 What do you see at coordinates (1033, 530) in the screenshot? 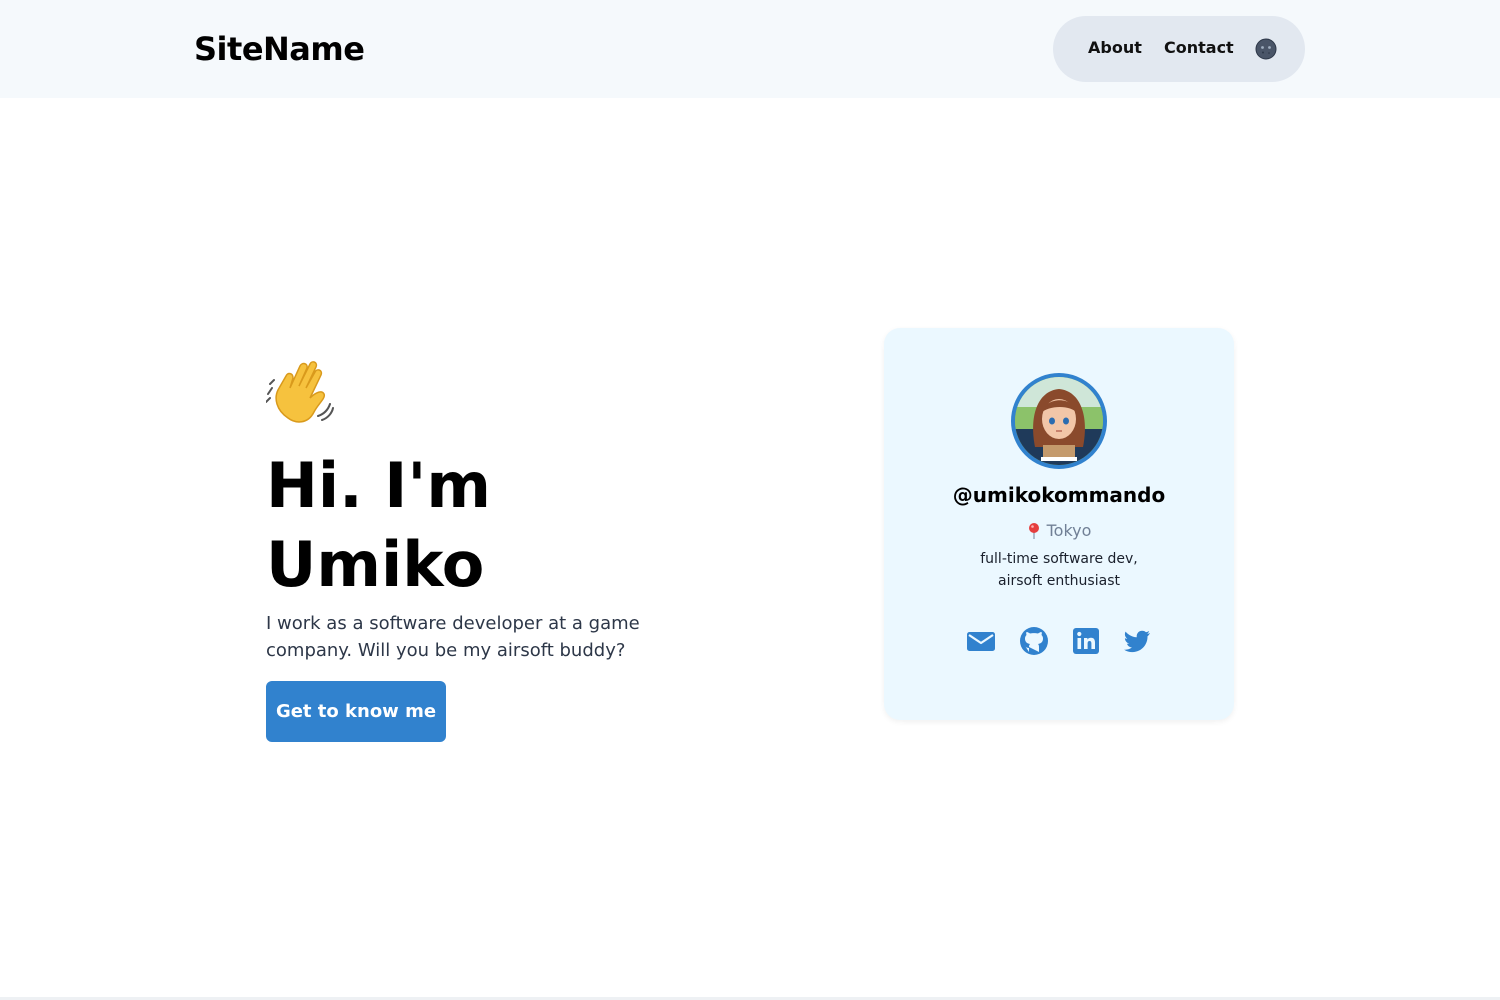
I see `round-pushpin-icon` at bounding box center [1033, 530].